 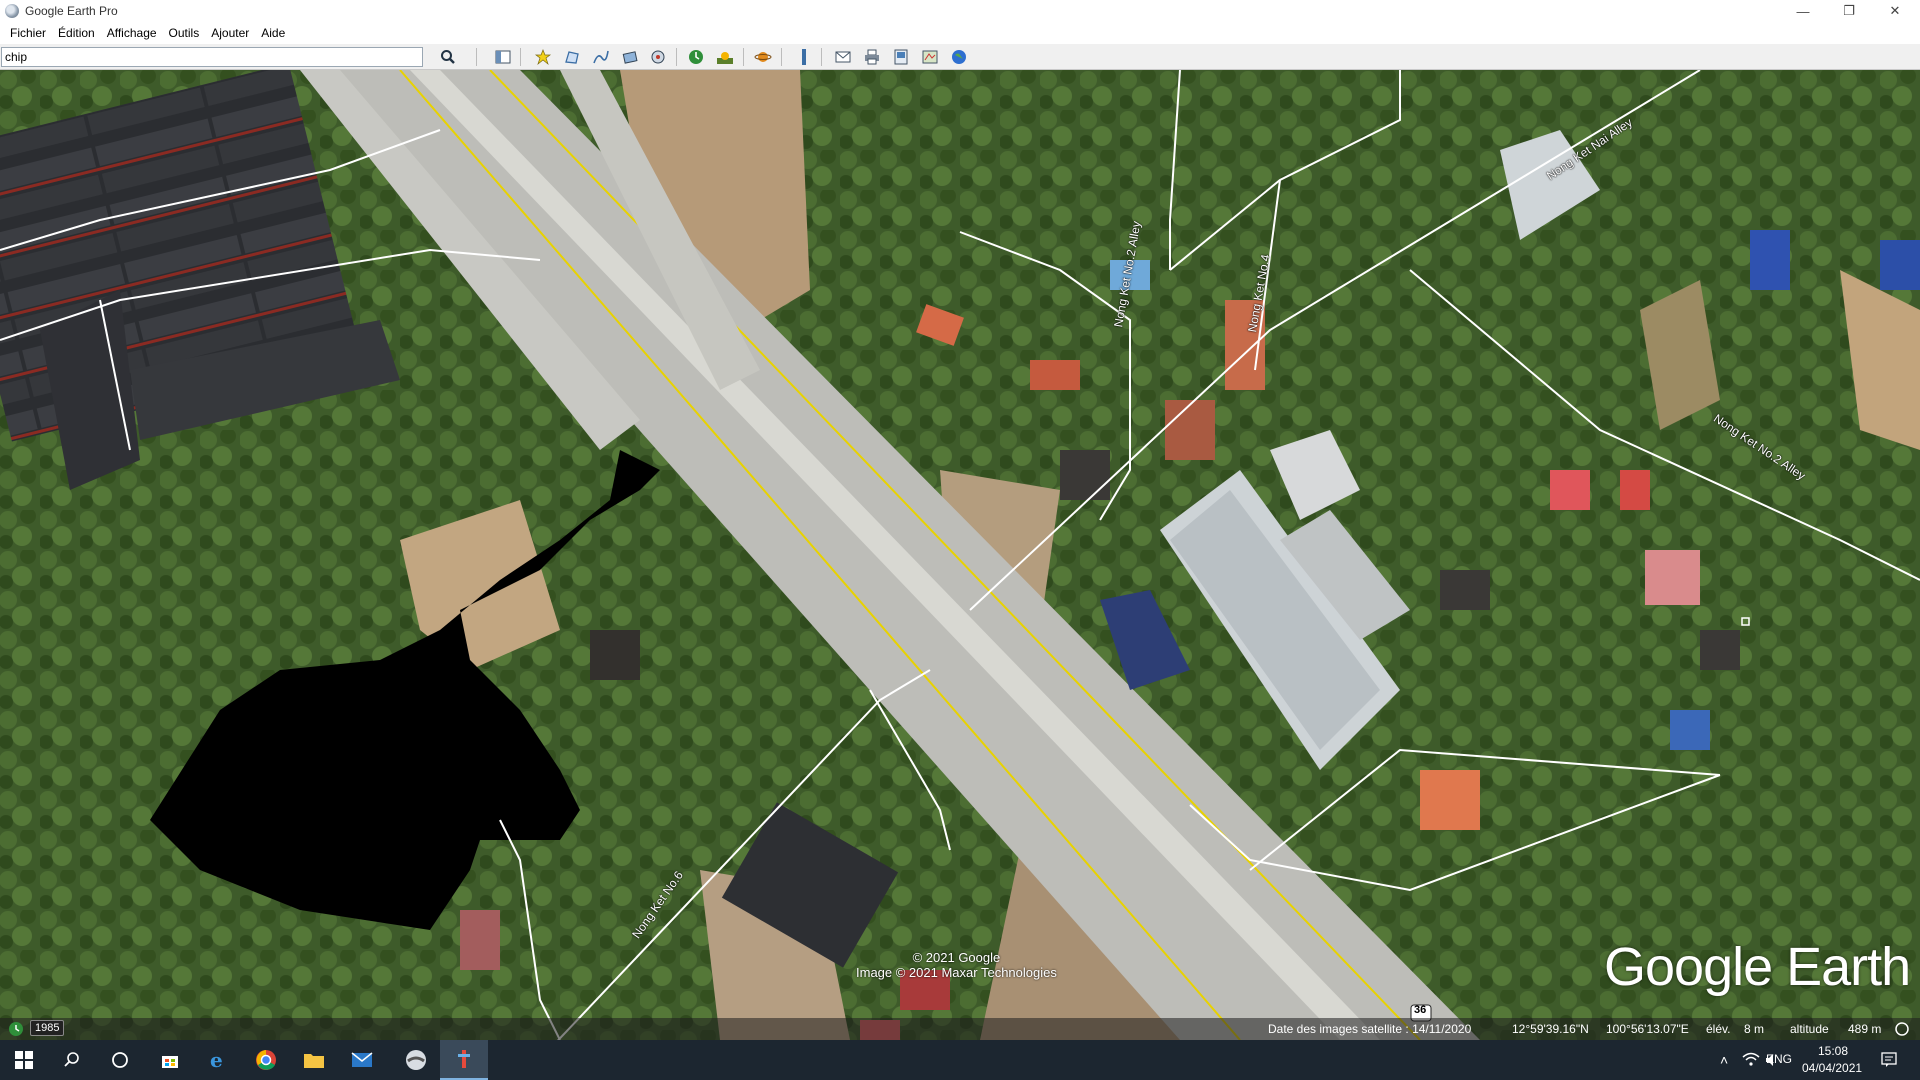 I want to click on svg-text: e, so click(x=216, y=1060).